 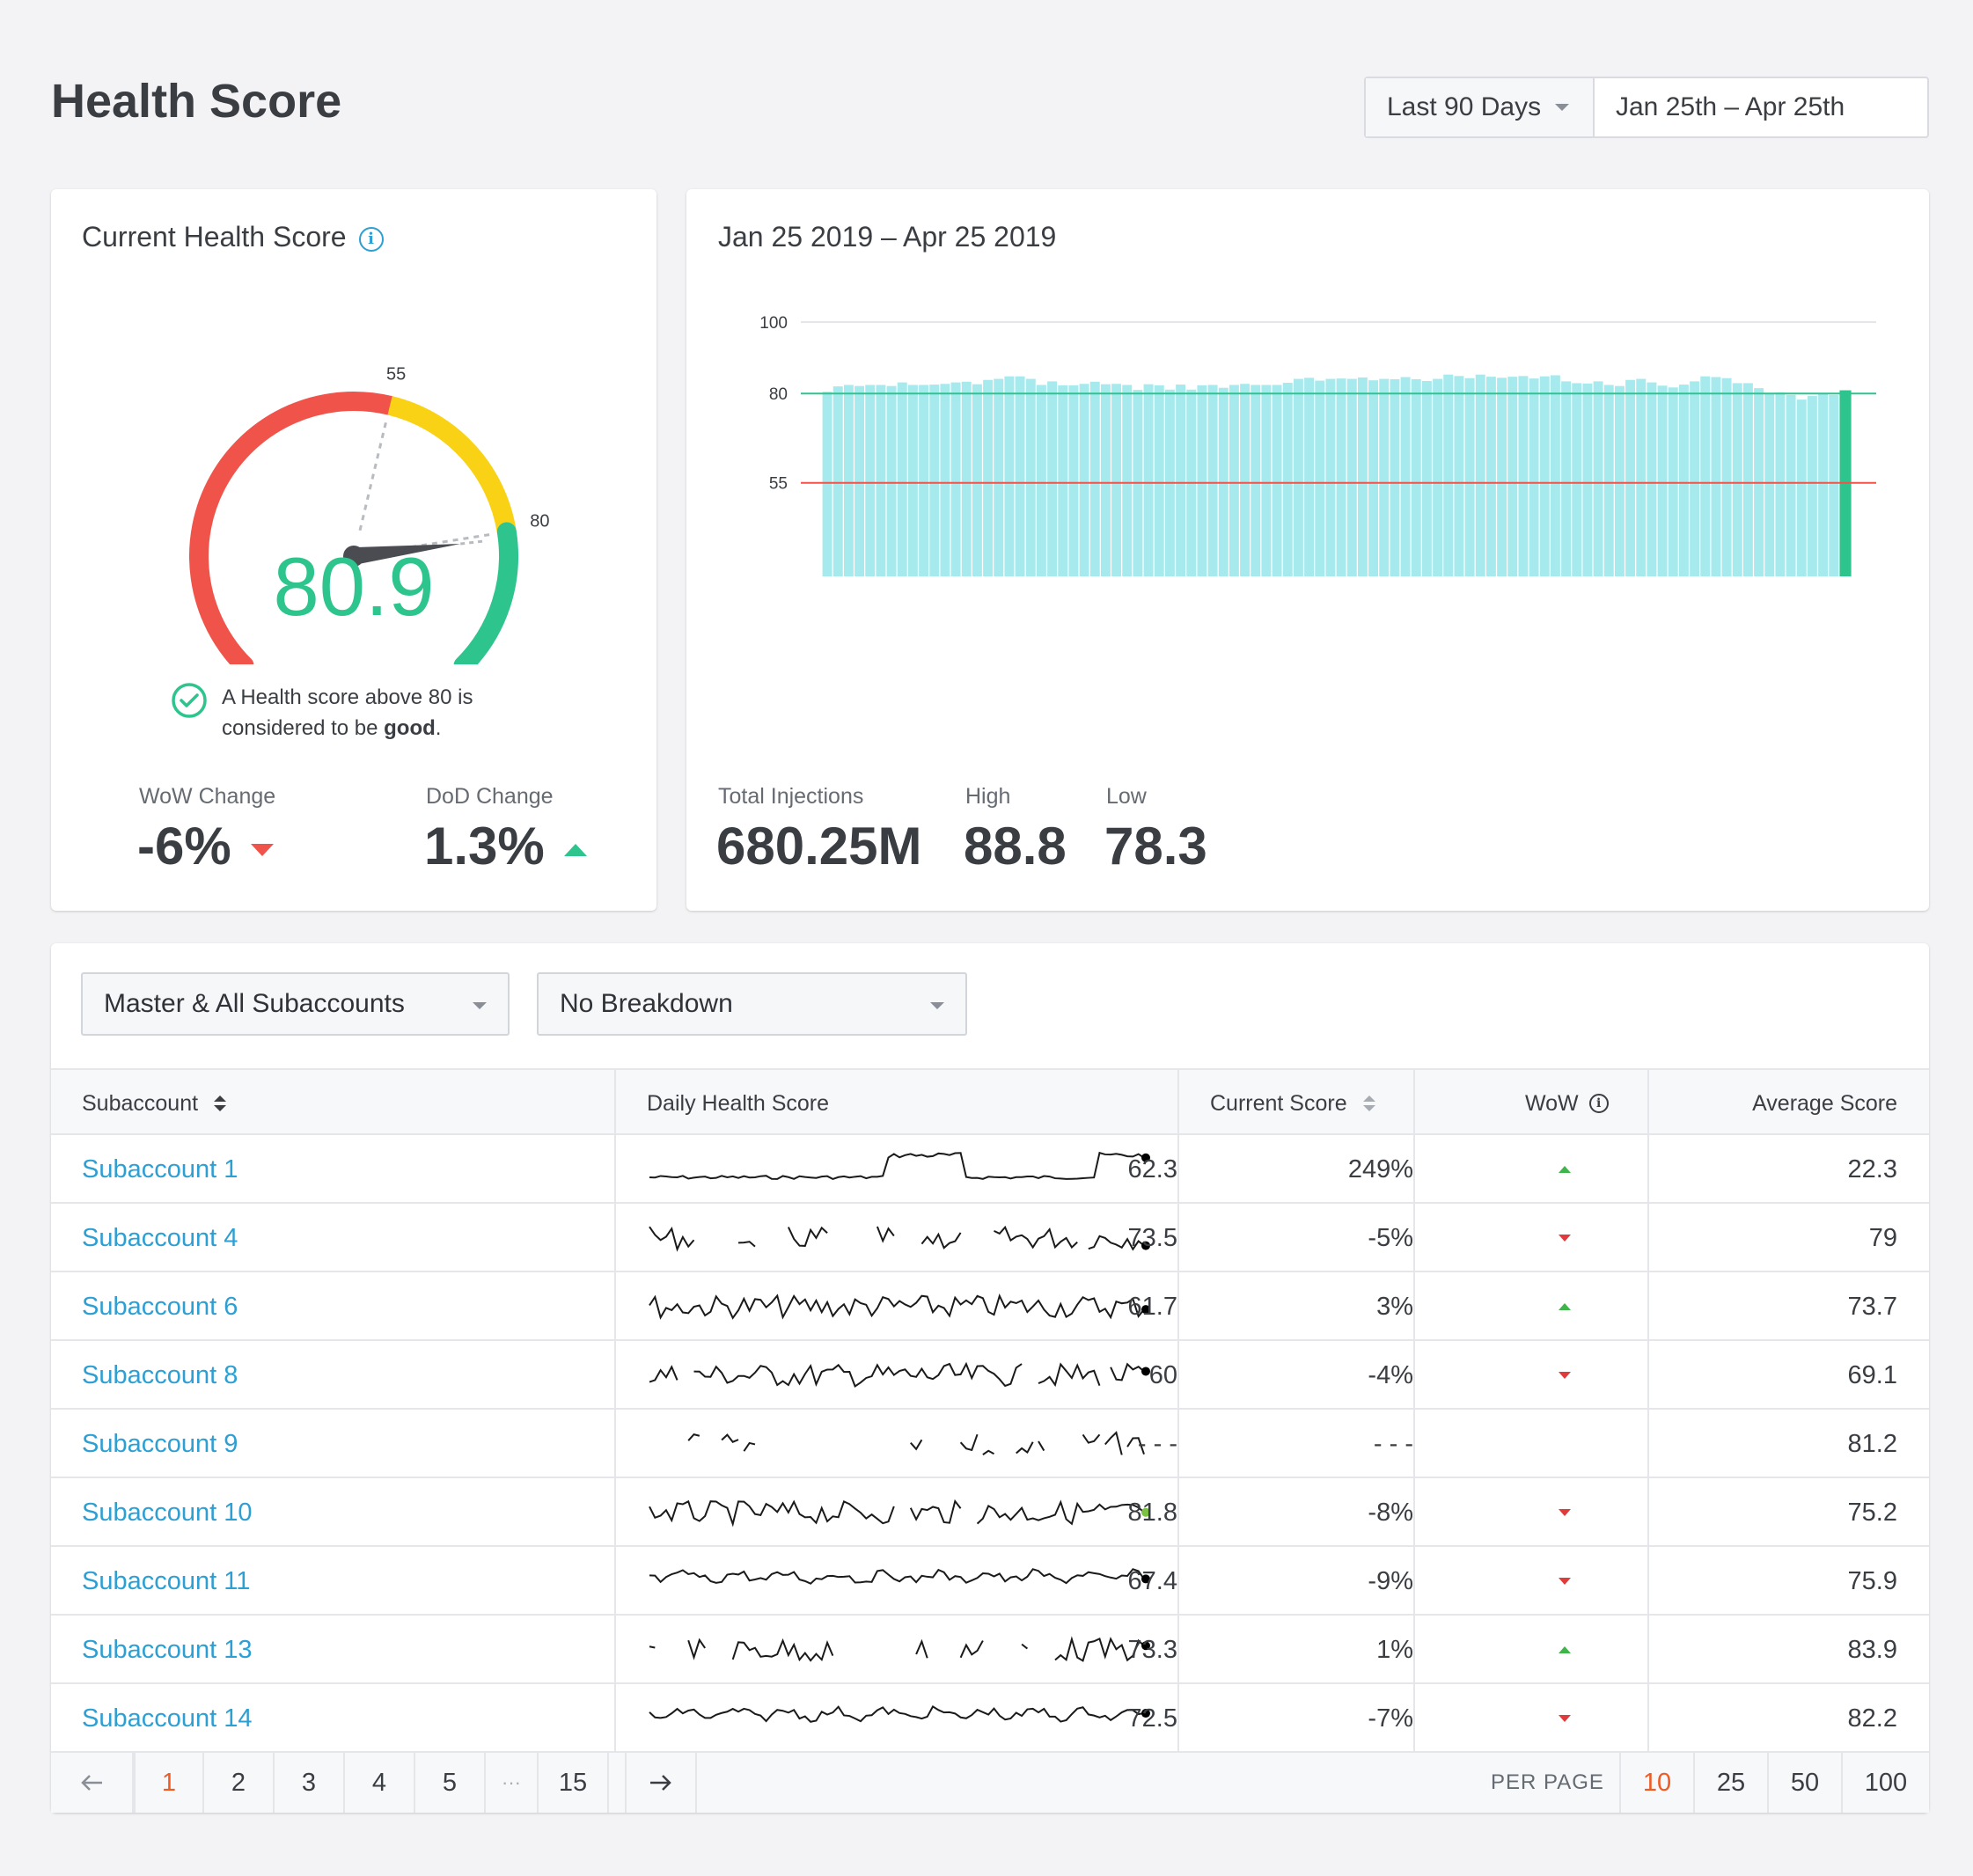 I want to click on next-page-button, so click(x=661, y=1783).